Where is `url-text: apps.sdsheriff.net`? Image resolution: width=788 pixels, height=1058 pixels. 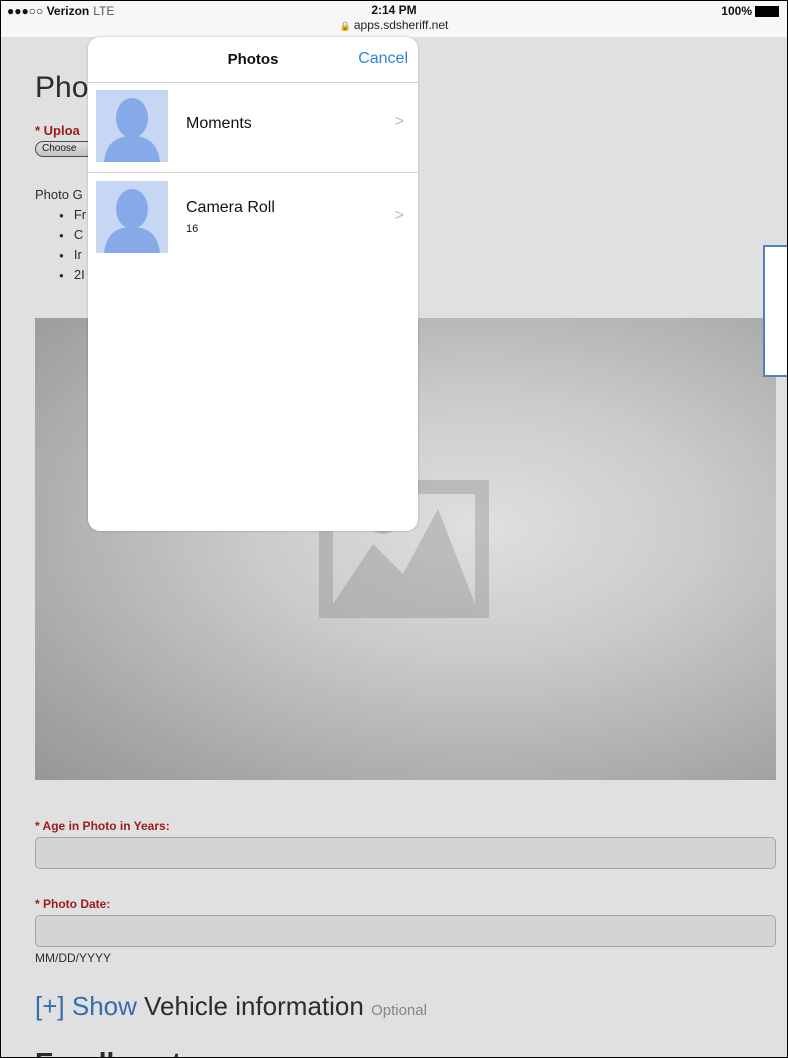 url-text: apps.sdsheriff.net is located at coordinates (401, 25).